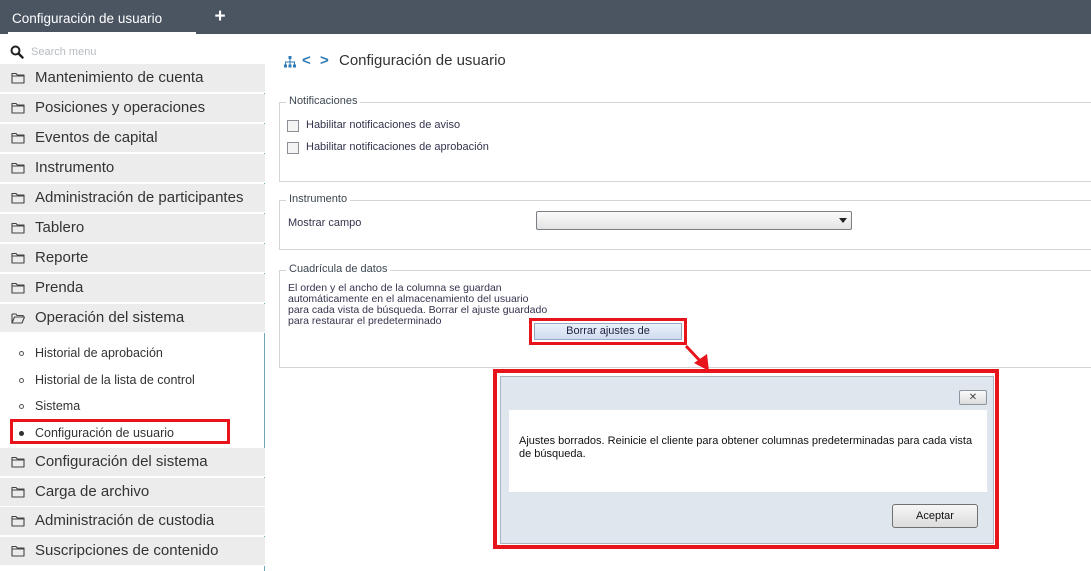 Image resolution: width=1091 pixels, height=571 pixels. I want to click on notify-warning-checkbox, so click(293, 126).